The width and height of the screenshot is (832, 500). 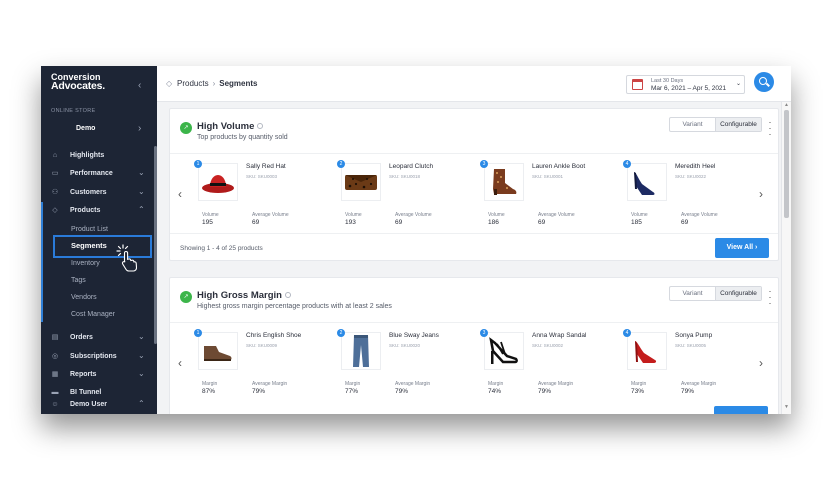 What do you see at coordinates (230, 126) in the screenshot?
I see `card-title: High Volume` at bounding box center [230, 126].